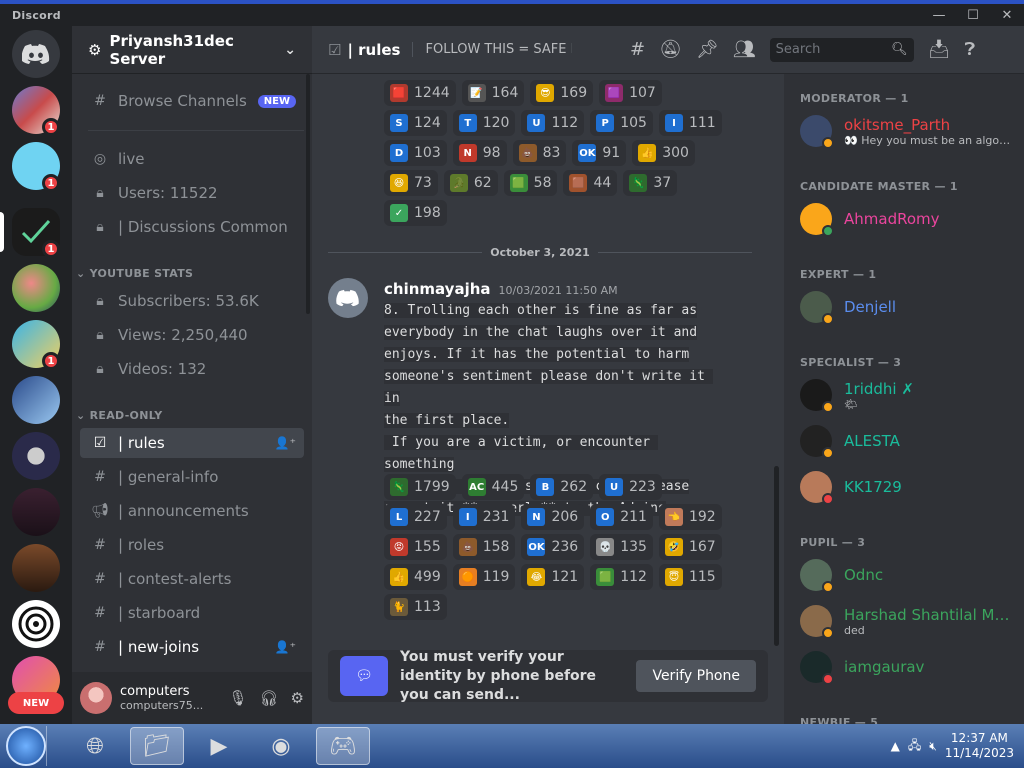 This screenshot has width=1024, height=768. What do you see at coordinates (562, 487) in the screenshot?
I see `reaction-button: B 262` at bounding box center [562, 487].